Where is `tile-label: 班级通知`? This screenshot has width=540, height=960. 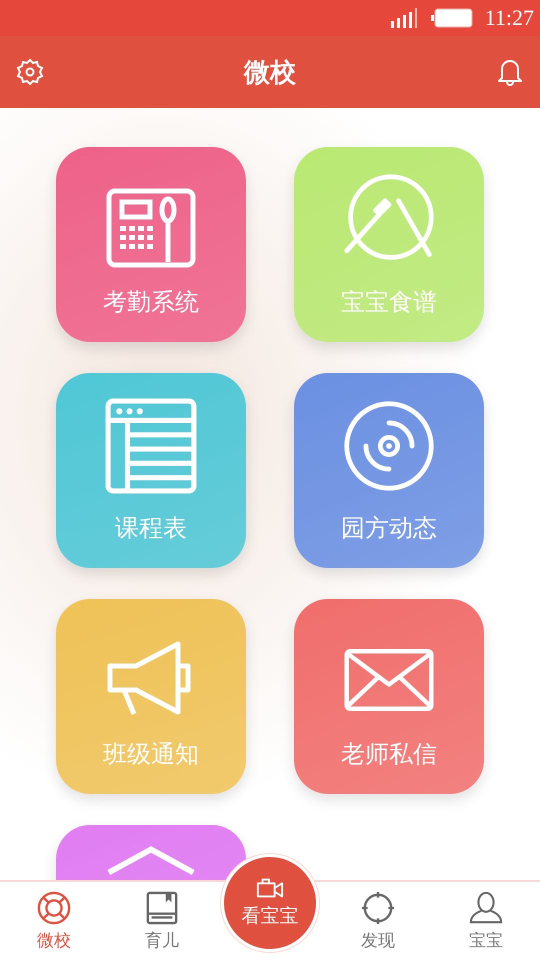 tile-label: 班级通知 is located at coordinates (151, 754).